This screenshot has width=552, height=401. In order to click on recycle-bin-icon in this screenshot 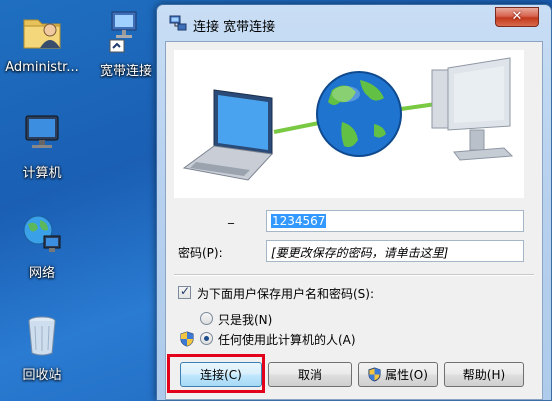, I will do `click(42, 336)`.